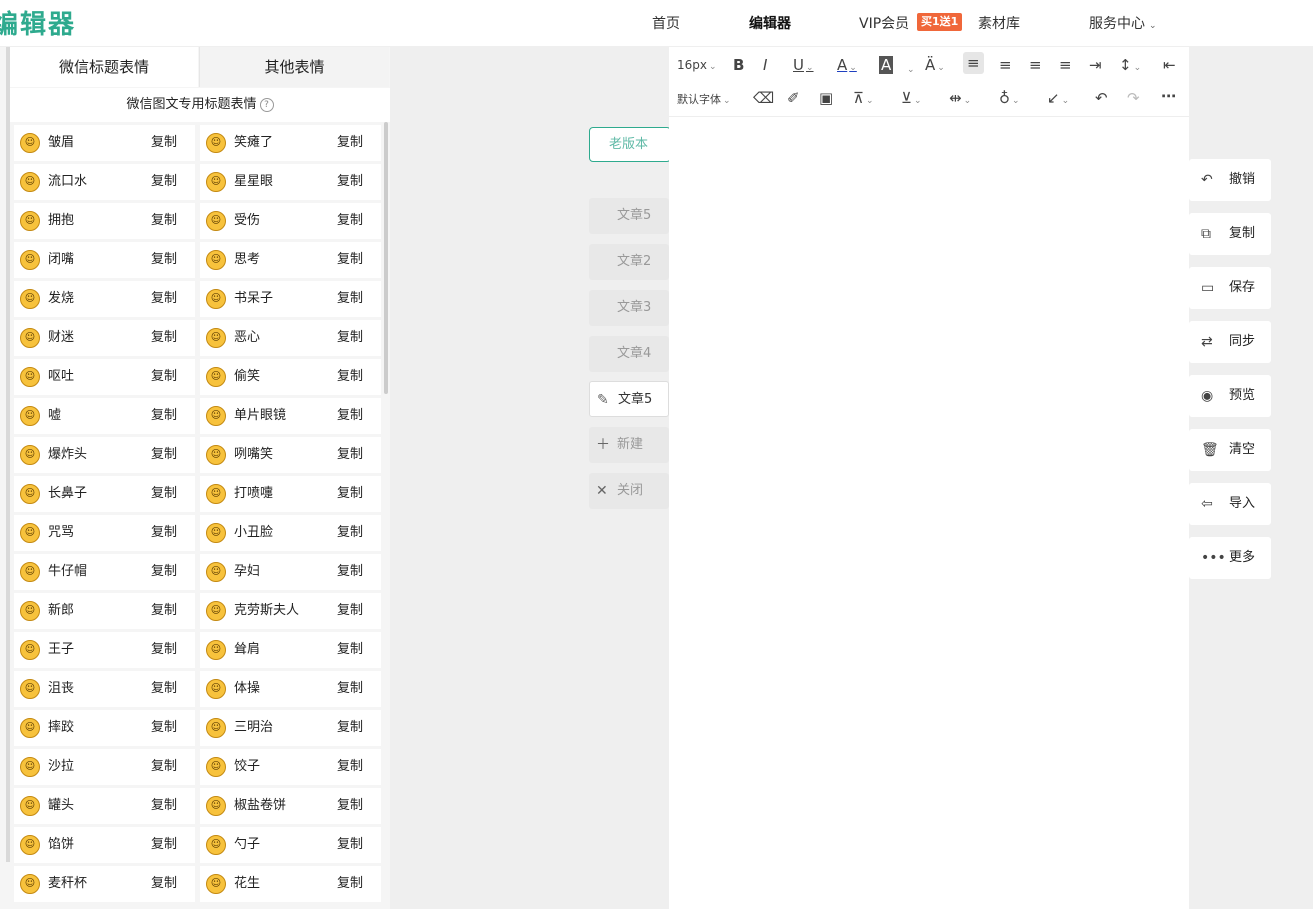  I want to click on align-center-icon: ≡, so click(1005, 65).